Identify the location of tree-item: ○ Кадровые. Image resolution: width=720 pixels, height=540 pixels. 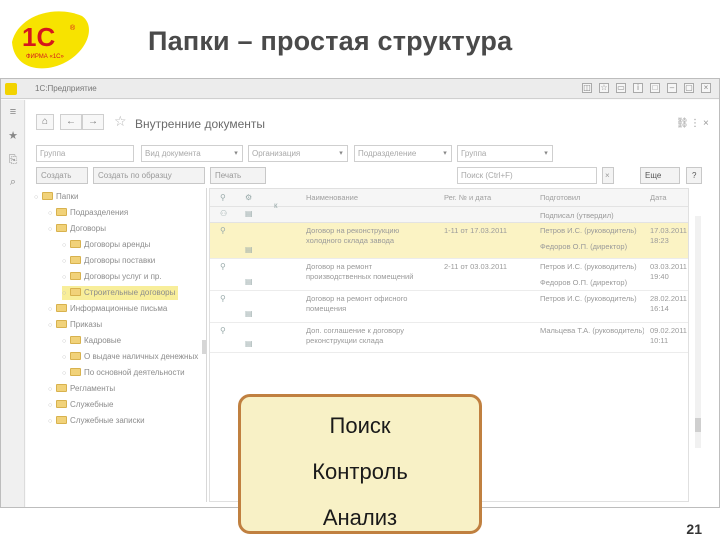
(91, 341).